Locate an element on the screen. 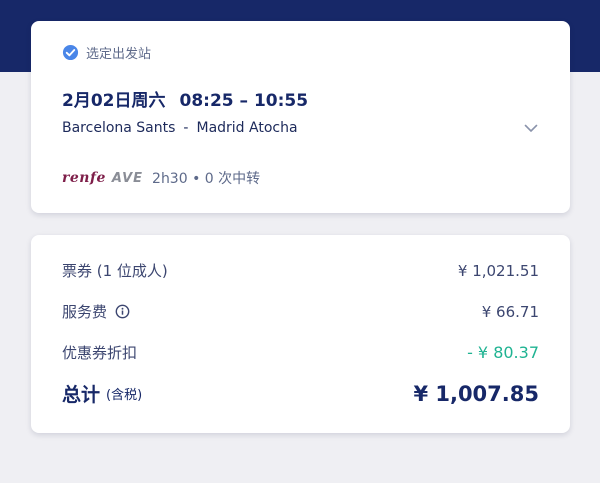  selected-departure-label: 选定出发站 is located at coordinates (119, 54).